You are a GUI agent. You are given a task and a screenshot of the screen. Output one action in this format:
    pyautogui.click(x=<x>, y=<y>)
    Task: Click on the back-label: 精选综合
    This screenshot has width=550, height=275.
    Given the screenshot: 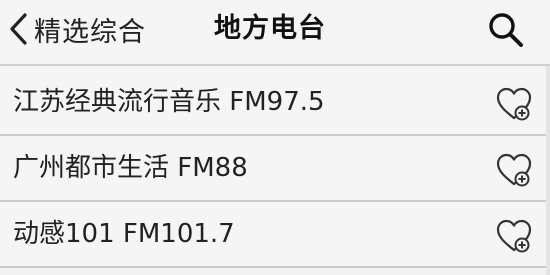 What is the action you would take?
    pyautogui.click(x=90, y=32)
    